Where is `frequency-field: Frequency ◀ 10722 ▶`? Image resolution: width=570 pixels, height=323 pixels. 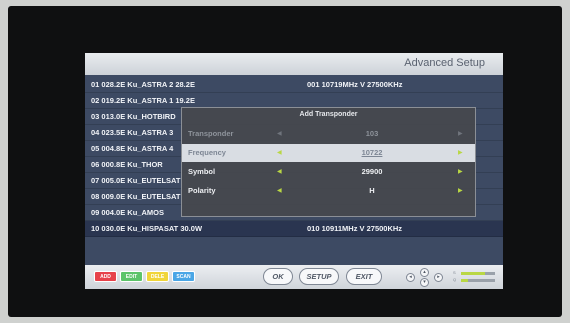
frequency-field: Frequency ◀ 10722 ▶ is located at coordinates (328, 153).